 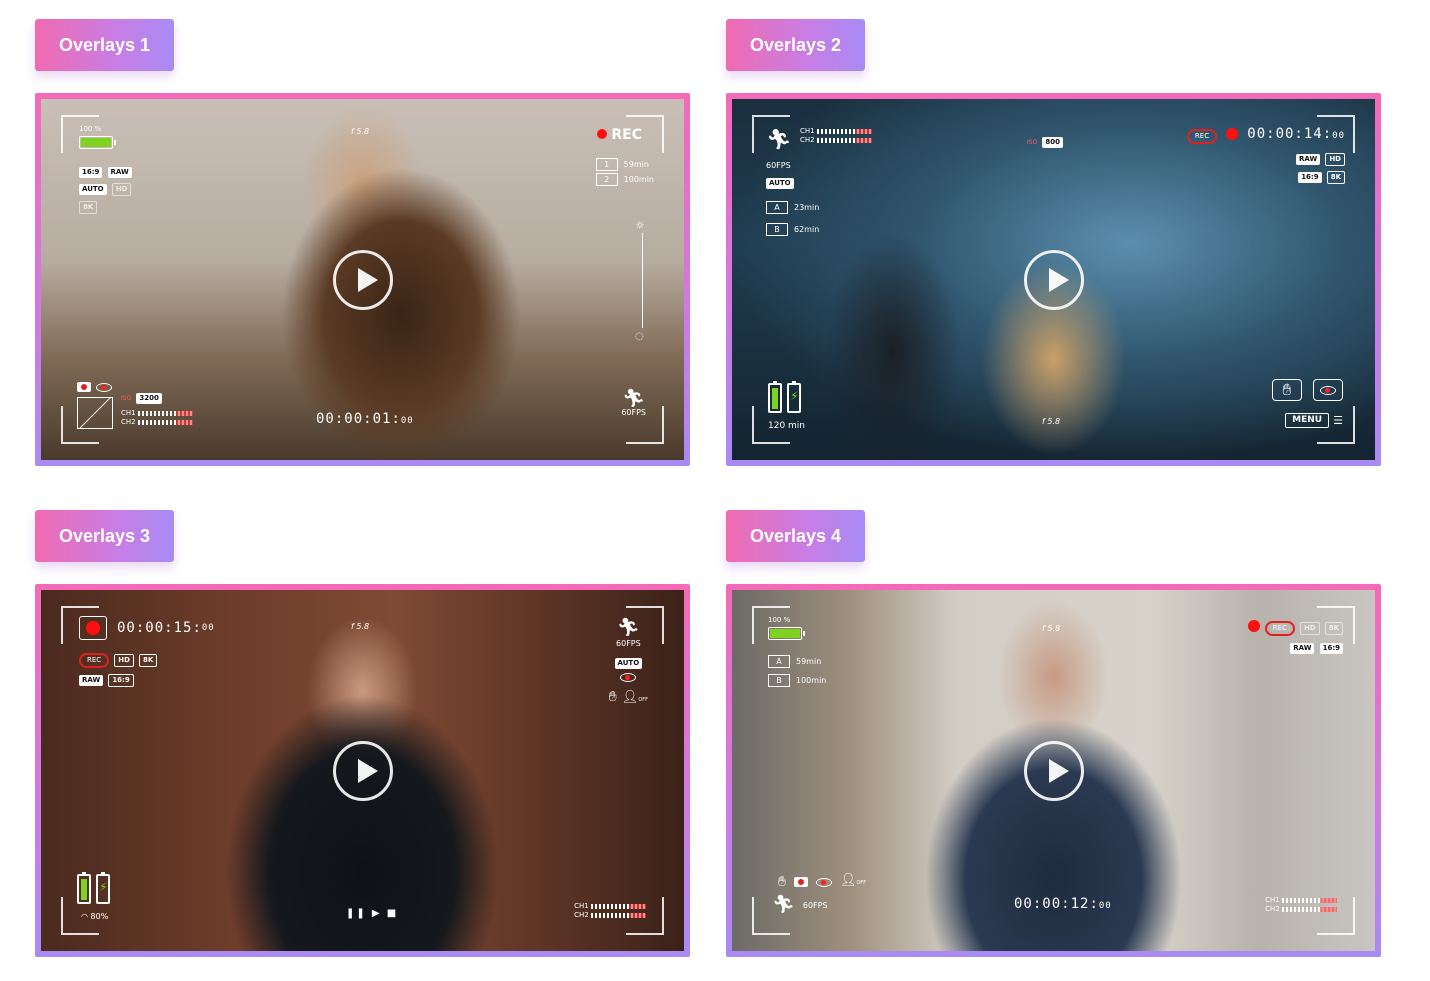 What do you see at coordinates (1307, 420) in the screenshot?
I see `menu-button: MENU` at bounding box center [1307, 420].